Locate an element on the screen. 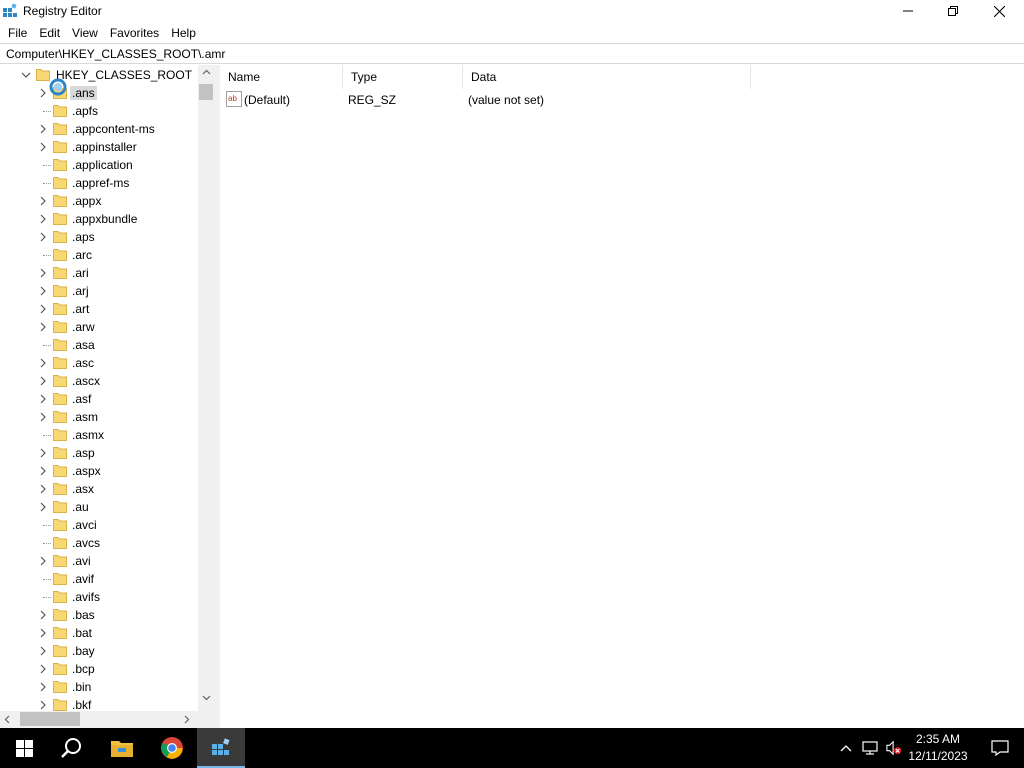  tree-item: .asf is located at coordinates (99, 399).